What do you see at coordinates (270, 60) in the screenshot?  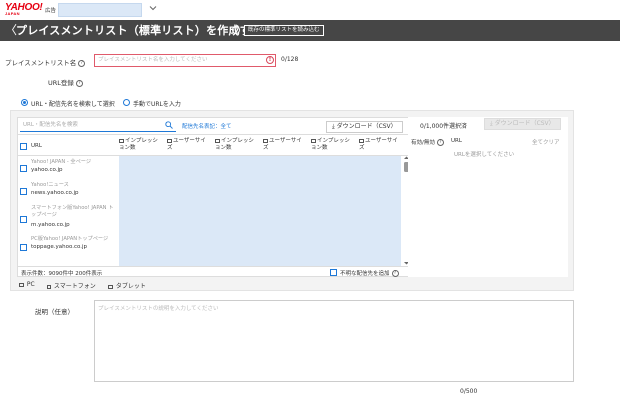 I see `error-icon: !` at bounding box center [270, 60].